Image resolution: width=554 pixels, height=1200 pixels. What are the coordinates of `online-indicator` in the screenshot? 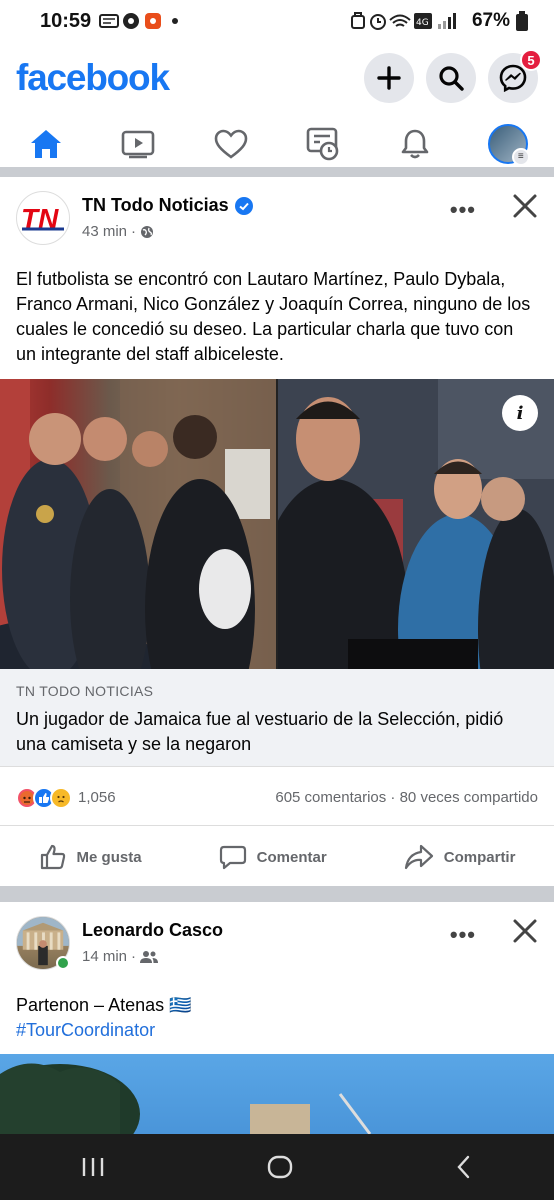 It's located at (63, 963).